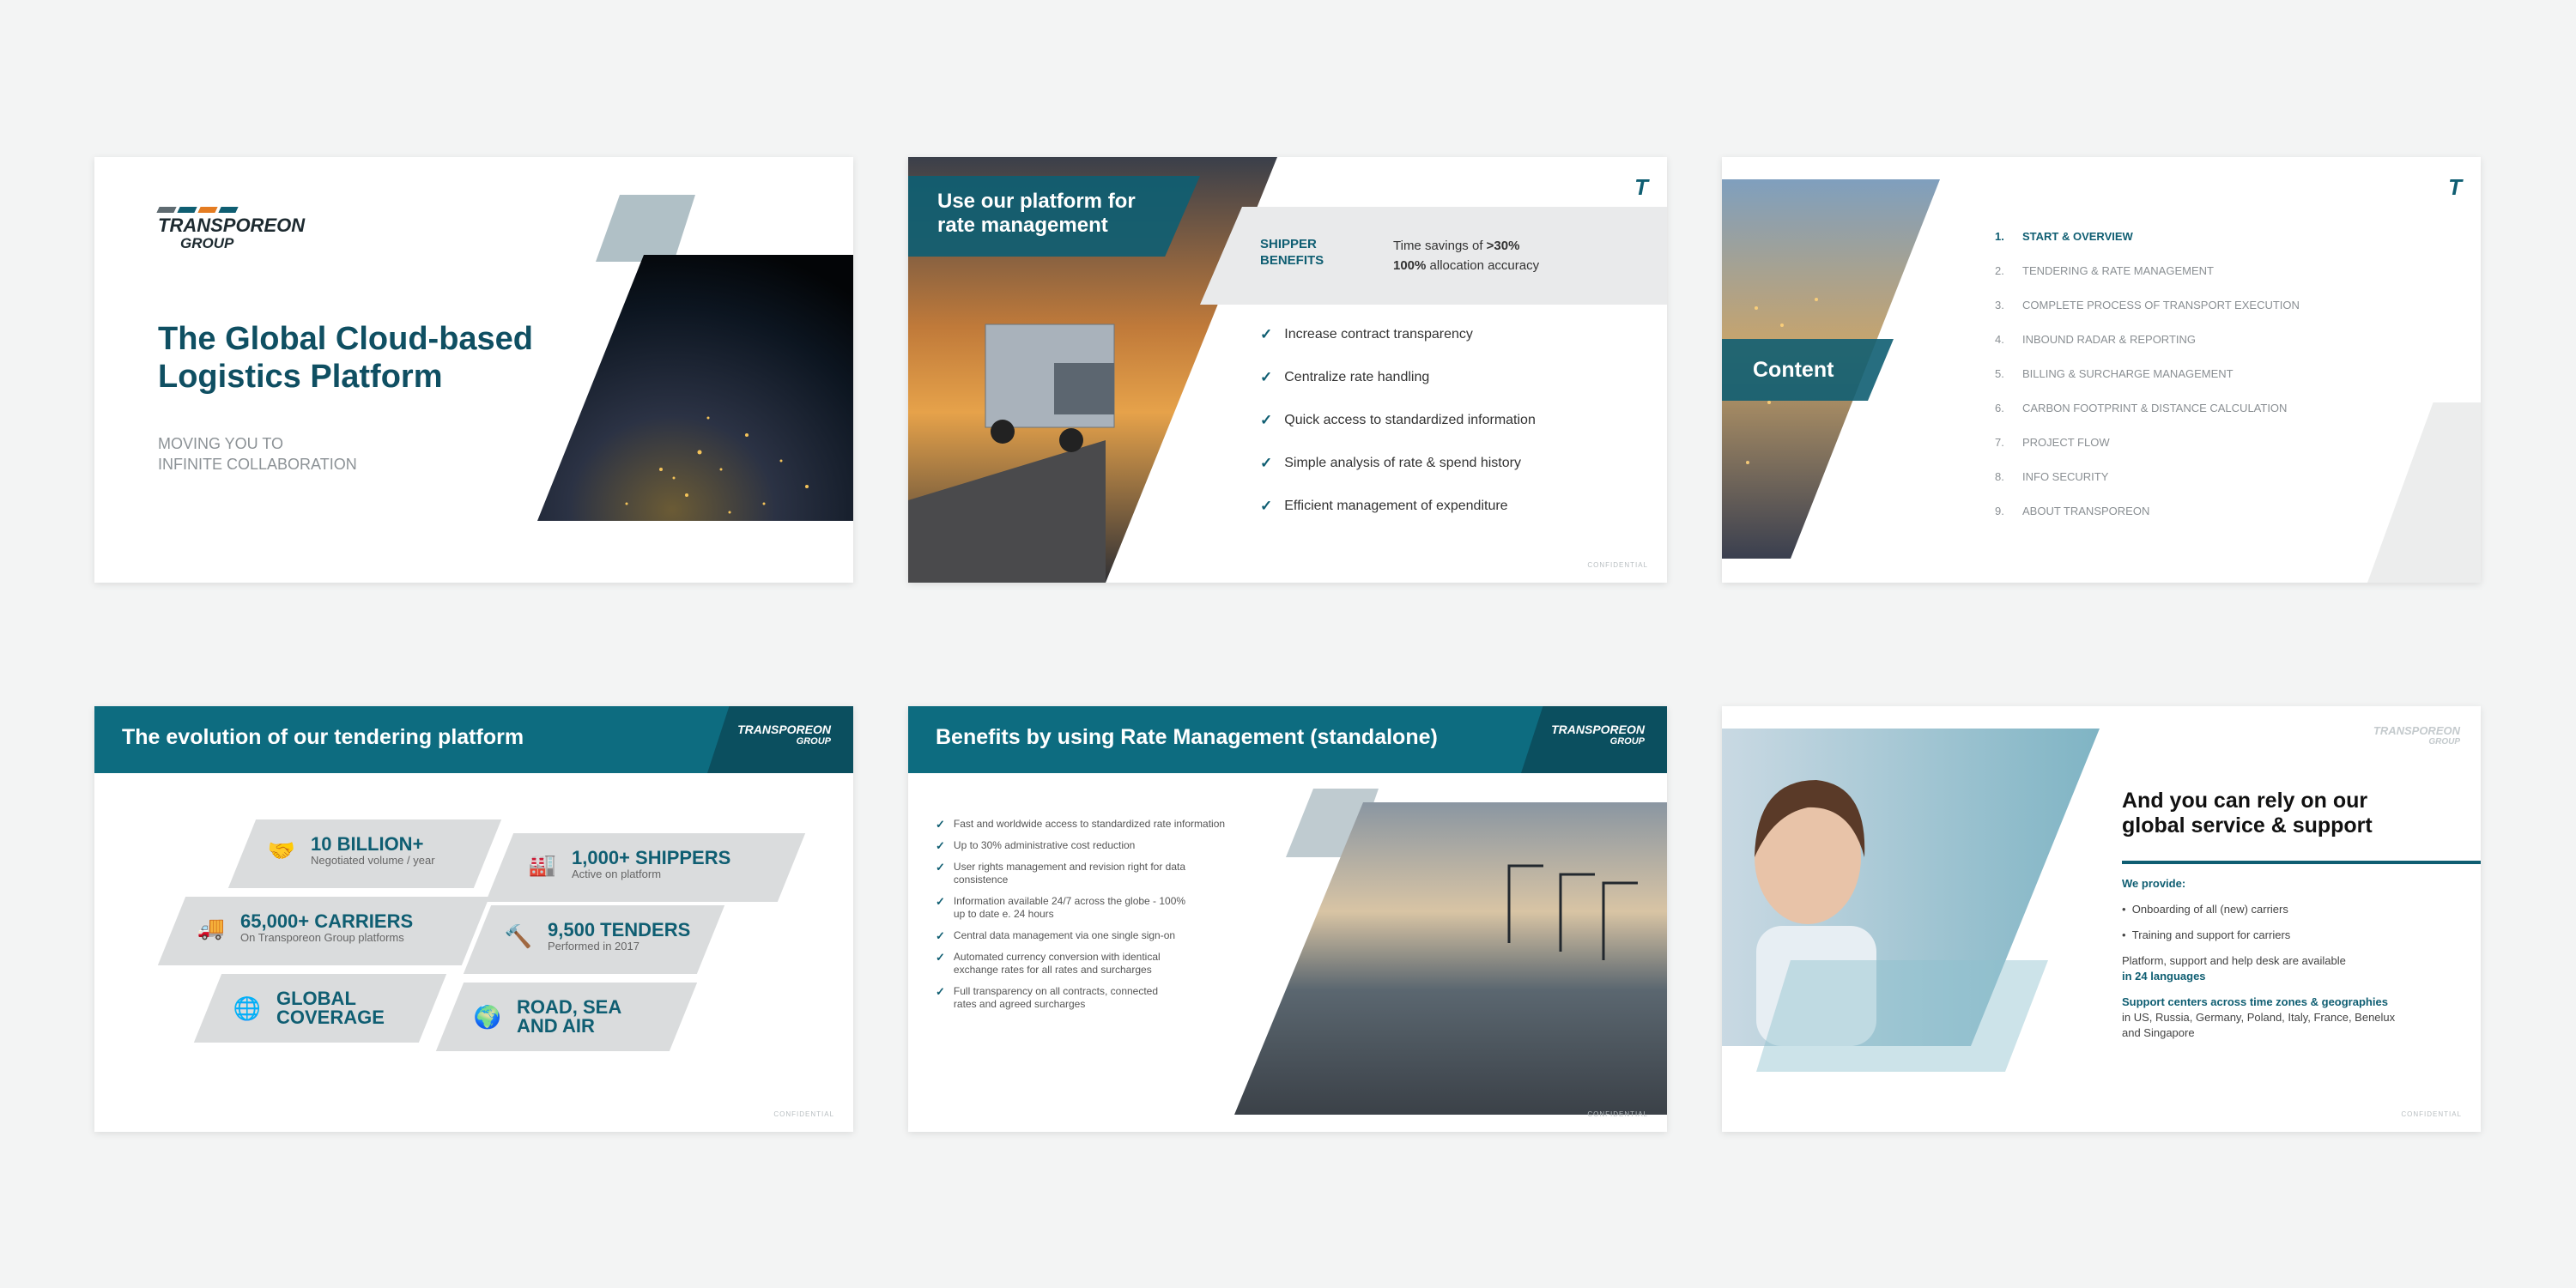  I want to click on decorative-shape, so click(2424, 492).